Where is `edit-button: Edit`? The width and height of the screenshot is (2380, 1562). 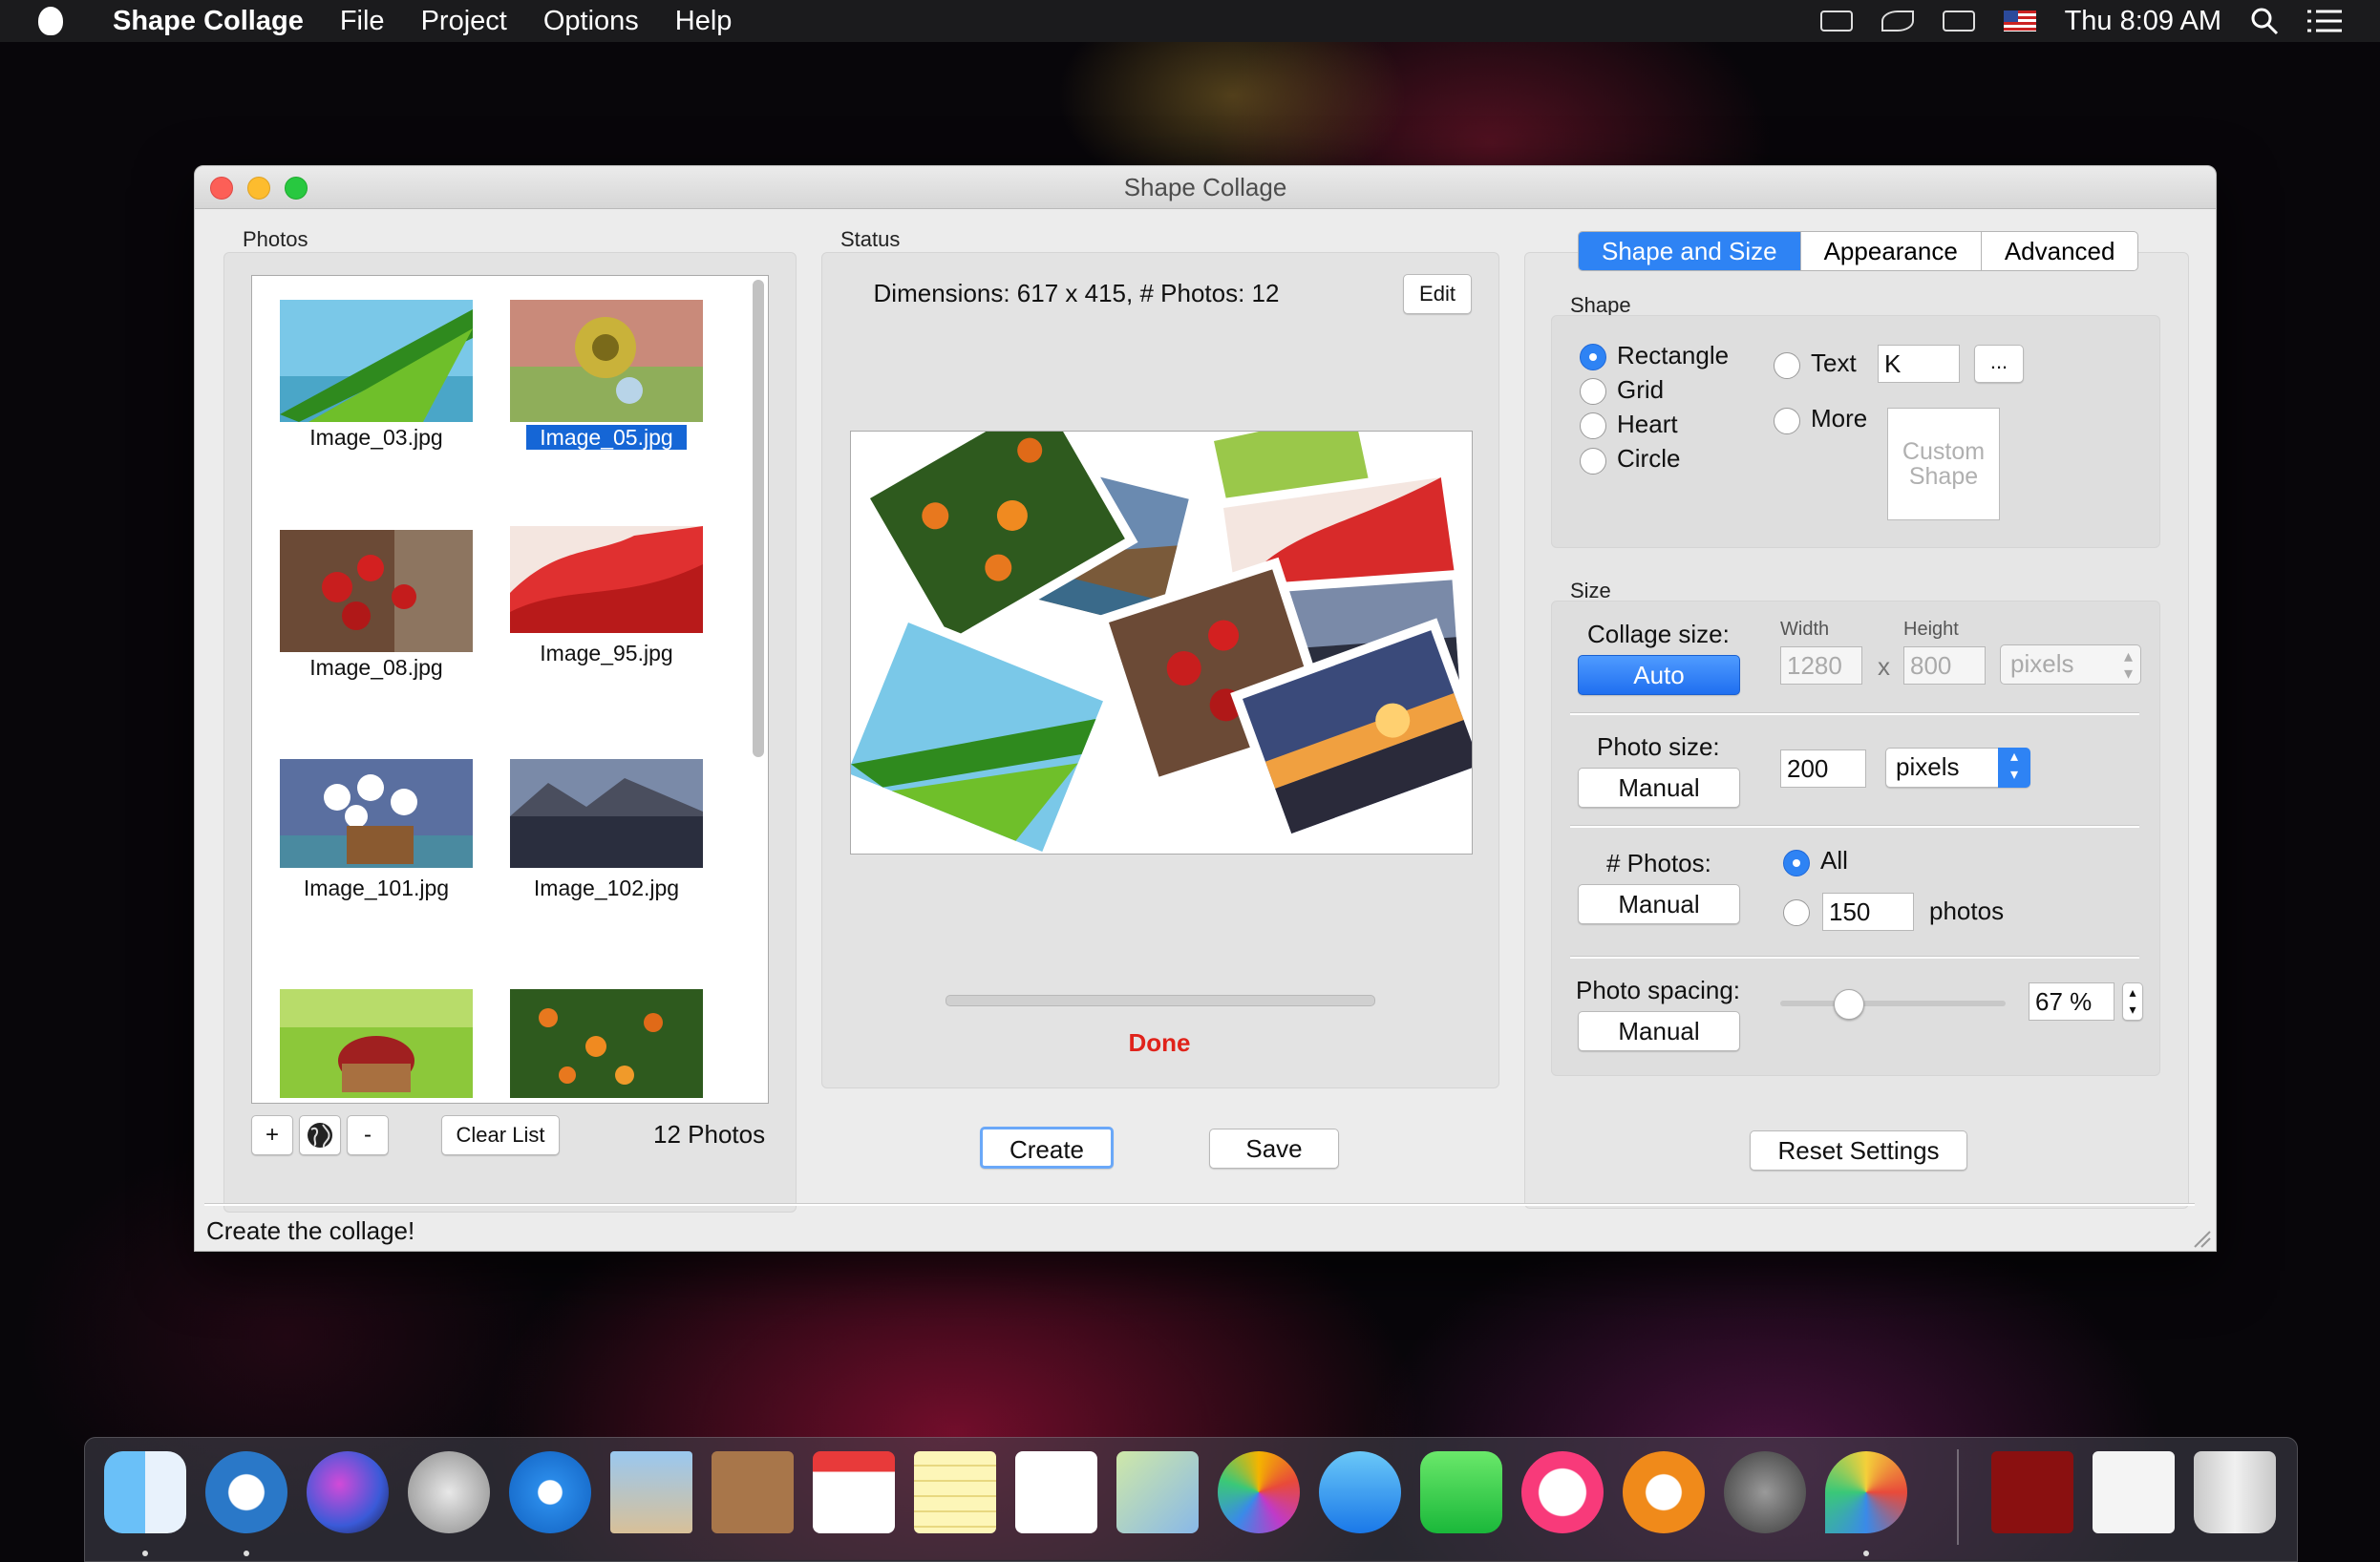
edit-button: Edit is located at coordinates (1437, 294).